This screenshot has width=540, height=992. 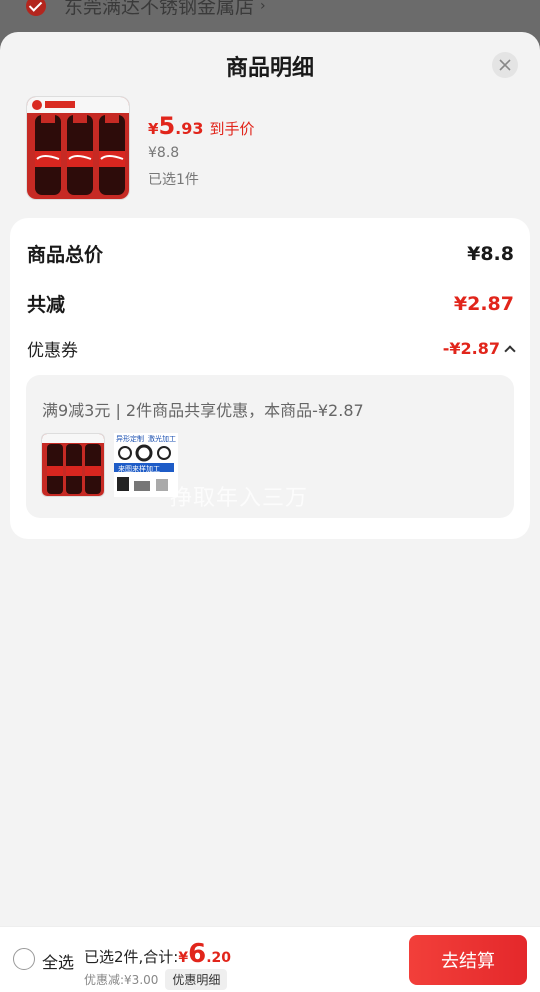 I want to click on cola-bottles-image, so click(x=78, y=148).